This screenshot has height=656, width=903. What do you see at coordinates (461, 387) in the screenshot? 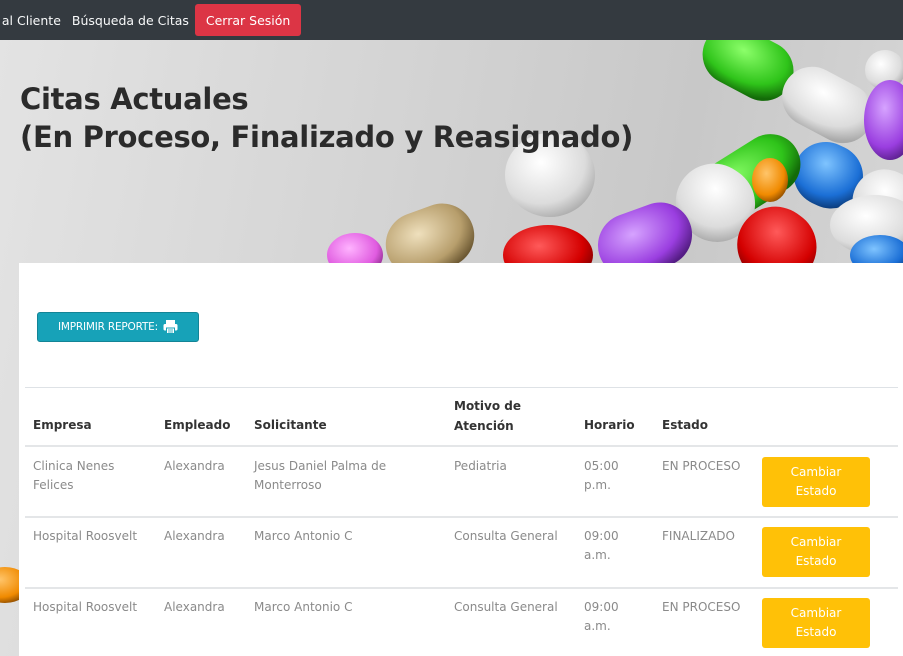
I see `table-top-divider` at bounding box center [461, 387].